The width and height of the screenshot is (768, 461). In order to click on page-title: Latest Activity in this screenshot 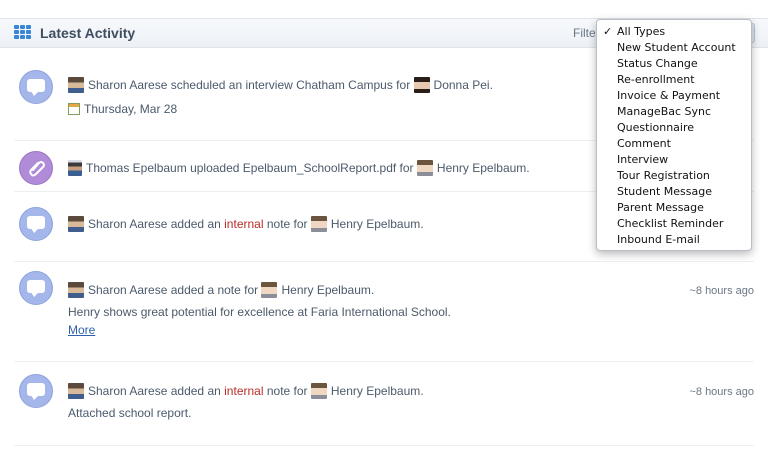, I will do `click(88, 33)`.